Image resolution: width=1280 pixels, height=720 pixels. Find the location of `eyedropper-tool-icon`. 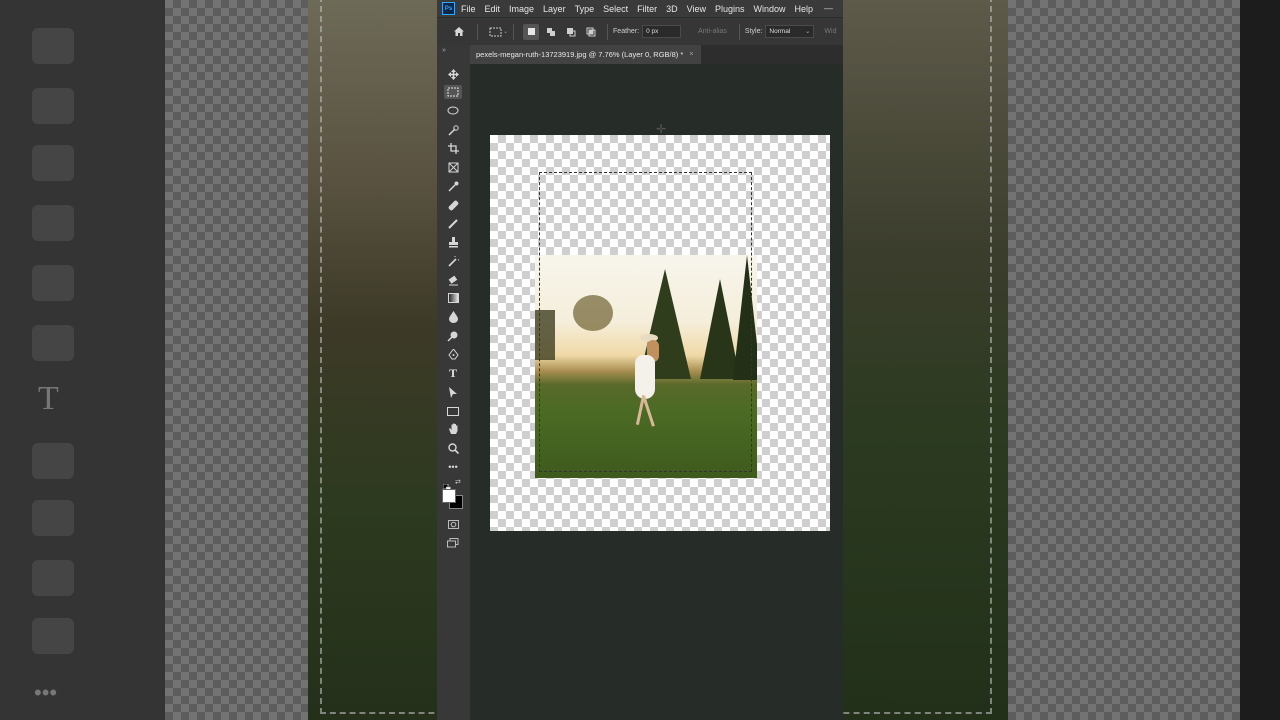

eyedropper-tool-icon is located at coordinates (453, 186).